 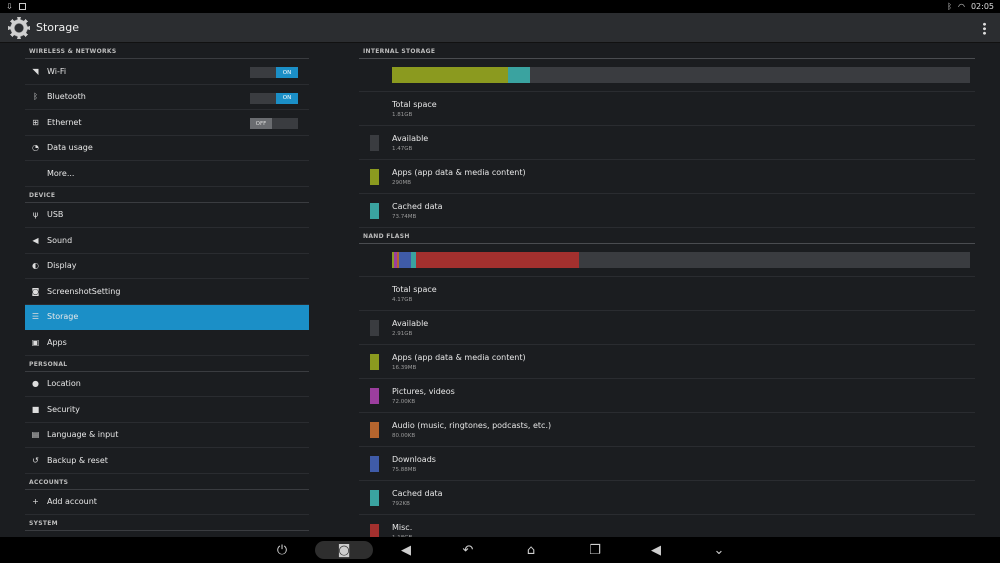 I want to click on bluetooth-status-icon: ᛒ, so click(x=949, y=6).